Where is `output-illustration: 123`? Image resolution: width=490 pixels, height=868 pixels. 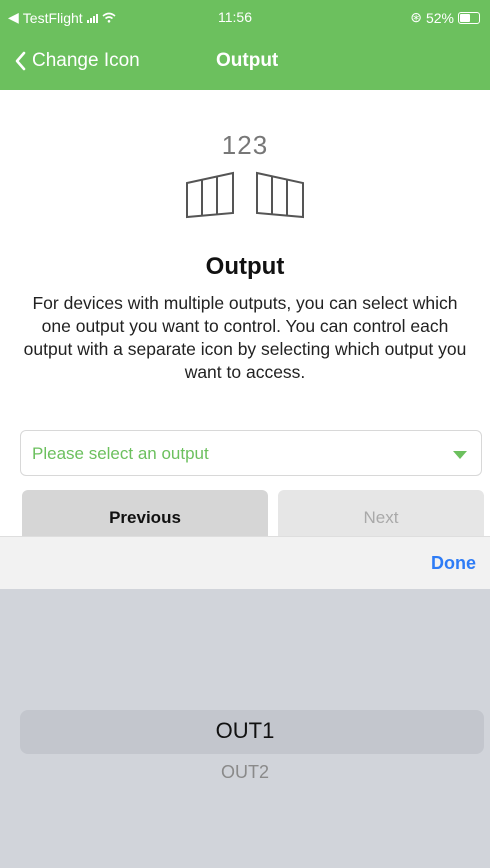
output-illustration: 123 is located at coordinates (245, 178).